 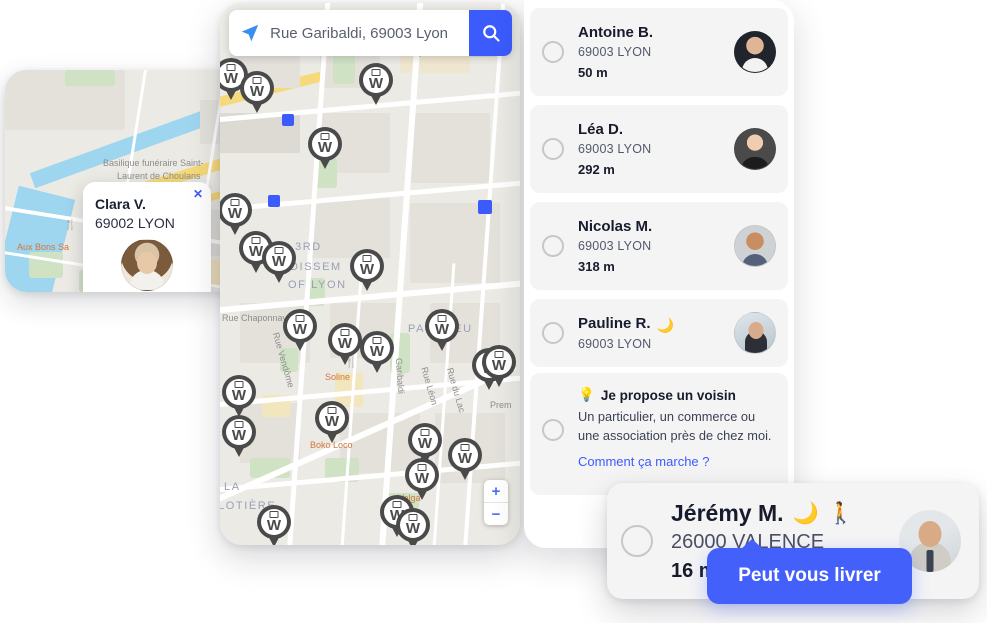 What do you see at coordinates (153, 163) in the screenshot?
I see `map-label: Basilique funéraire Saint-` at bounding box center [153, 163].